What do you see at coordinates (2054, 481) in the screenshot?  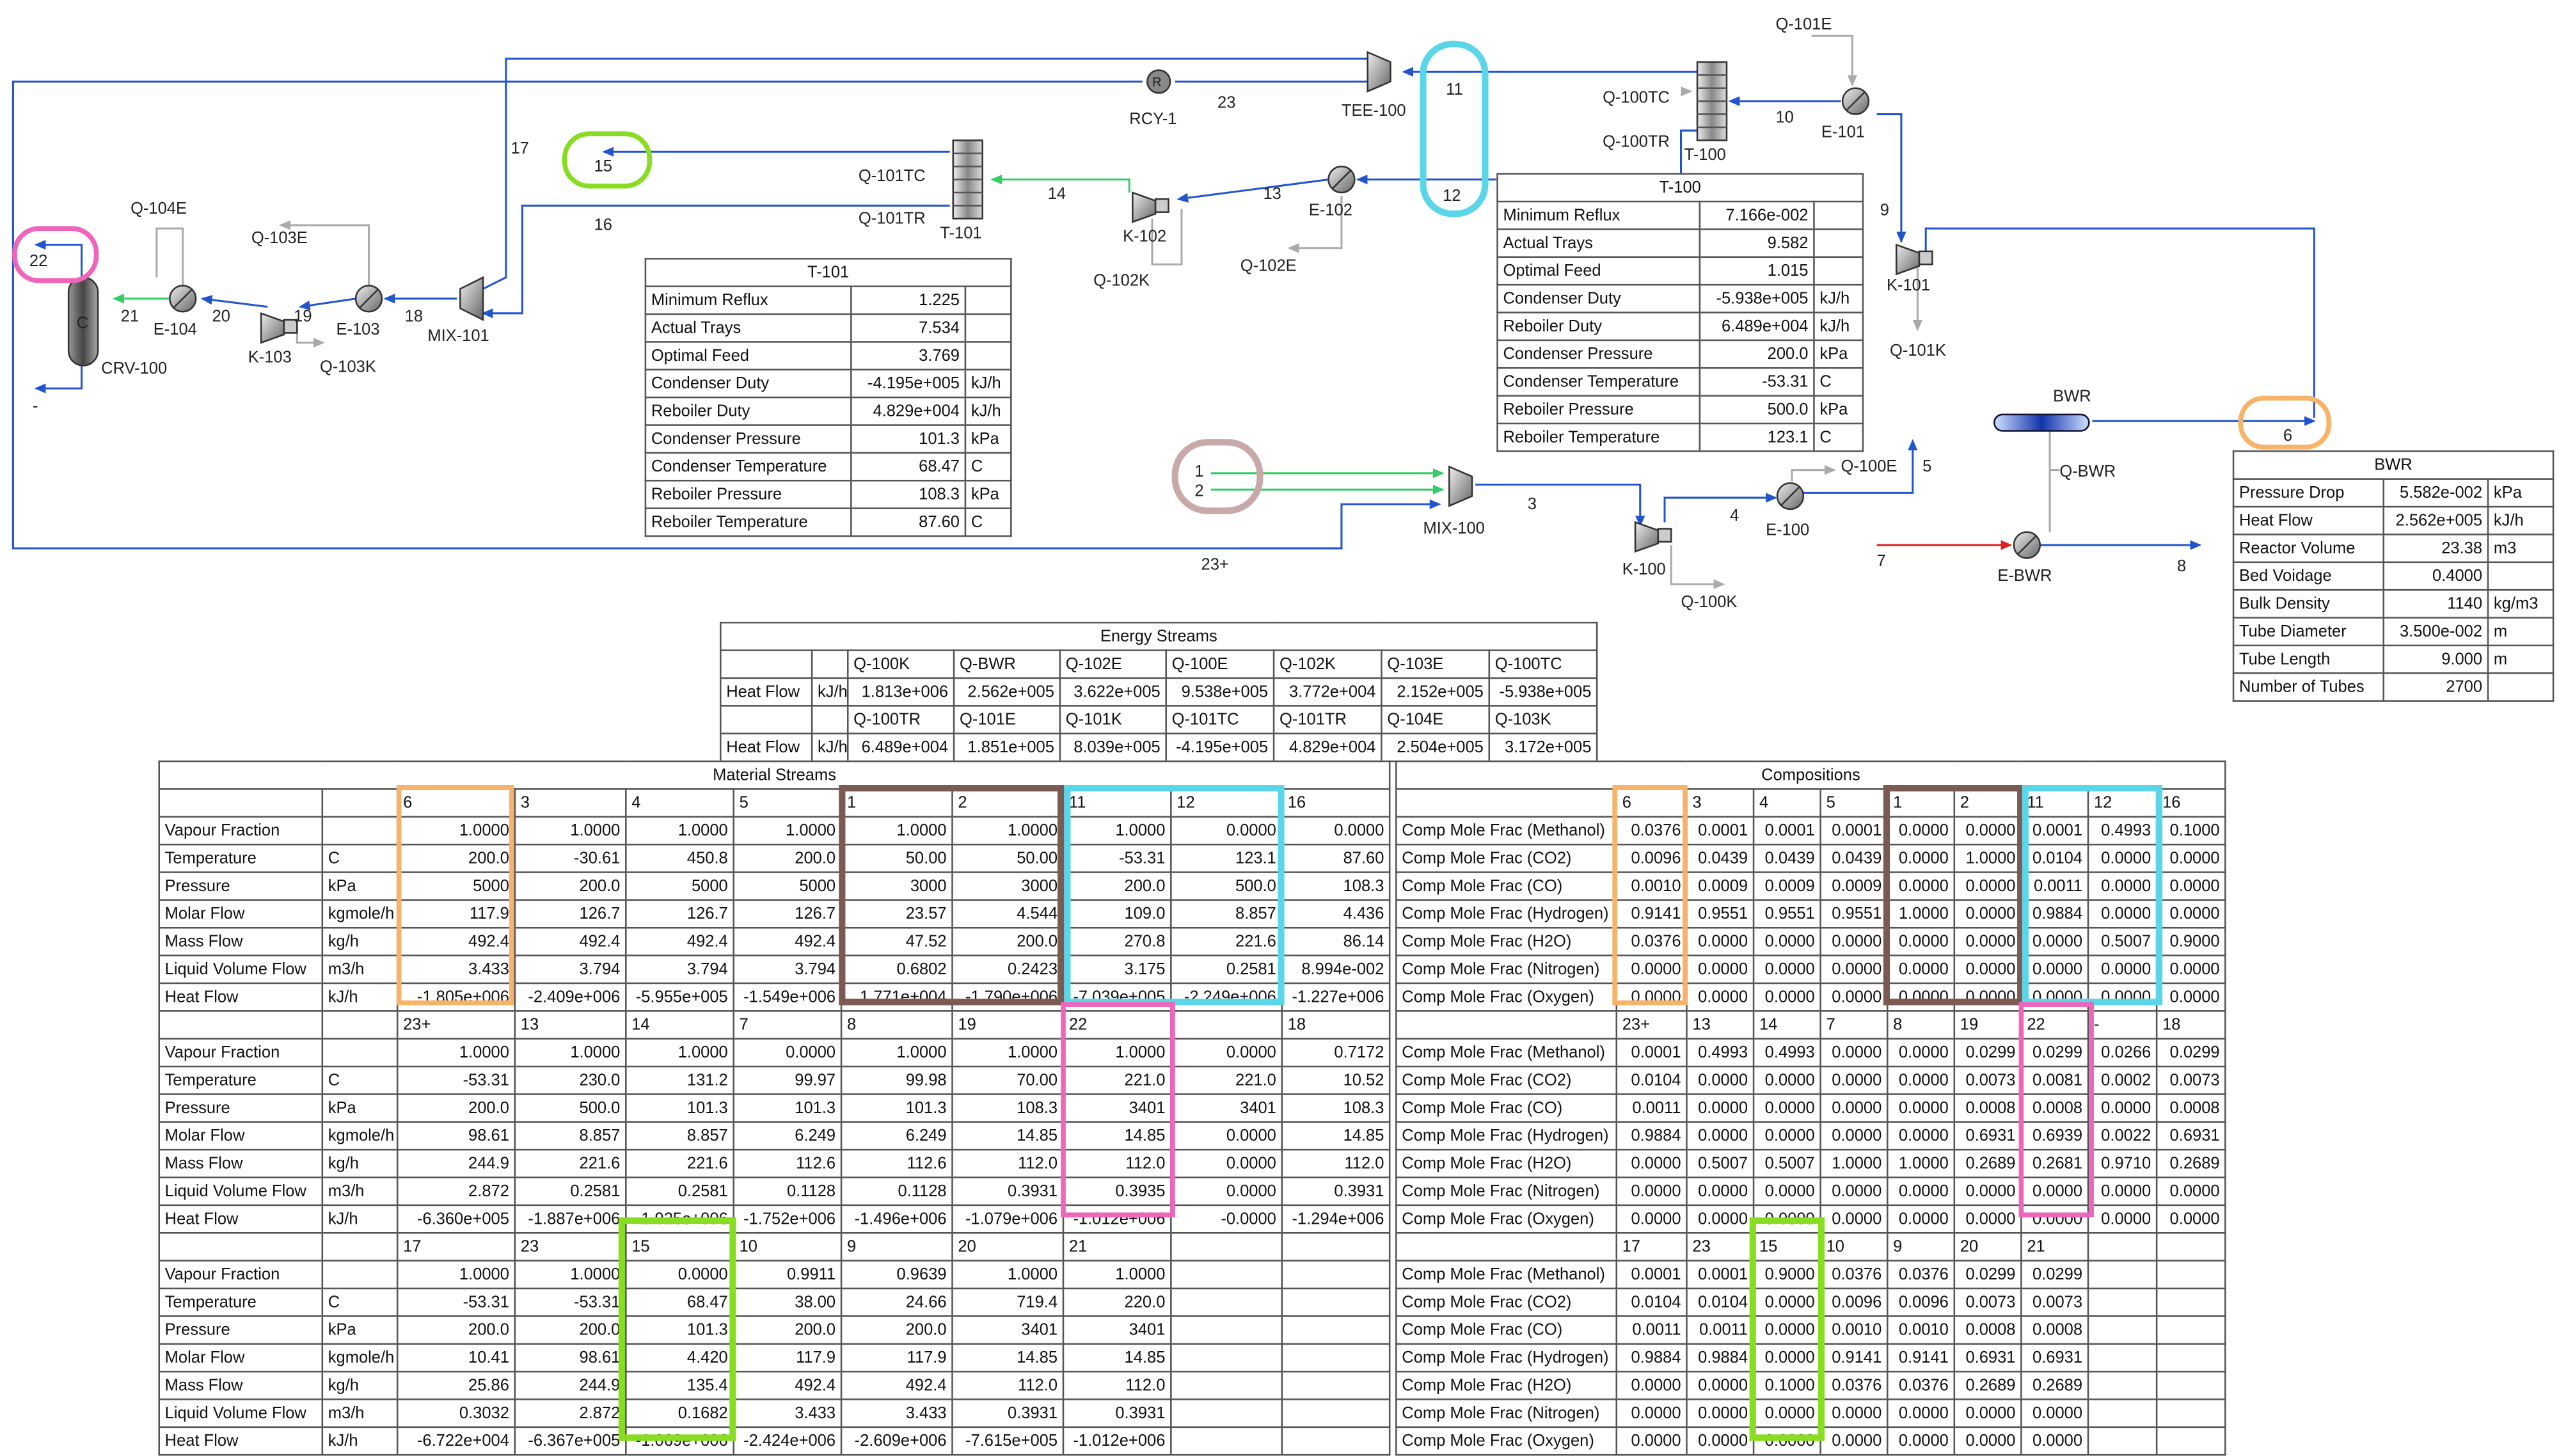 I see `energy-qbwr` at bounding box center [2054, 481].